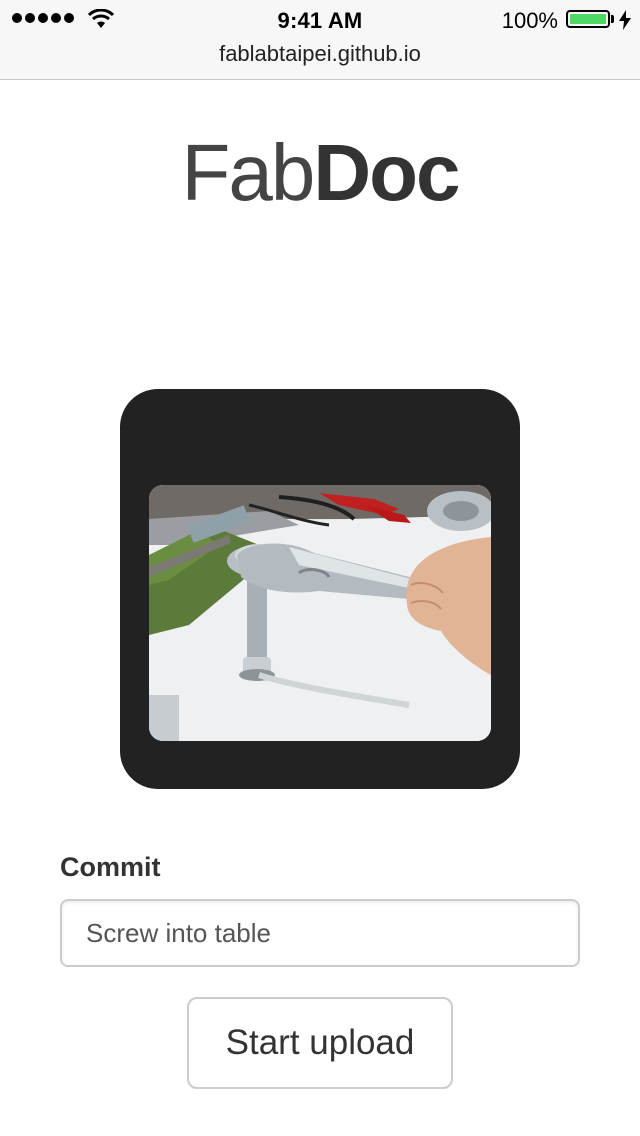 This screenshot has height=1136, width=640. I want to click on preview-photo, so click(320, 613).